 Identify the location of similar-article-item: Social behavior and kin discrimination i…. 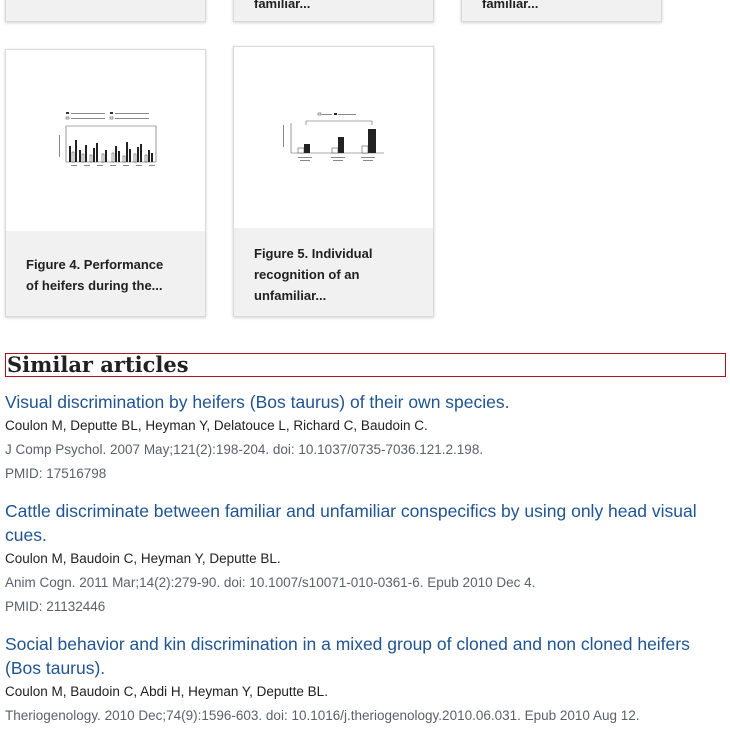
(362, 680).